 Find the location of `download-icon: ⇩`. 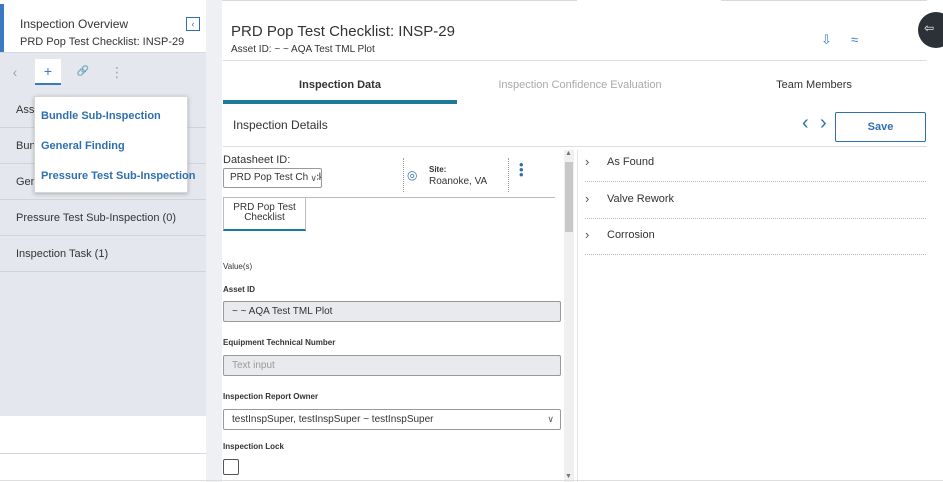

download-icon: ⇩ is located at coordinates (829, 40).